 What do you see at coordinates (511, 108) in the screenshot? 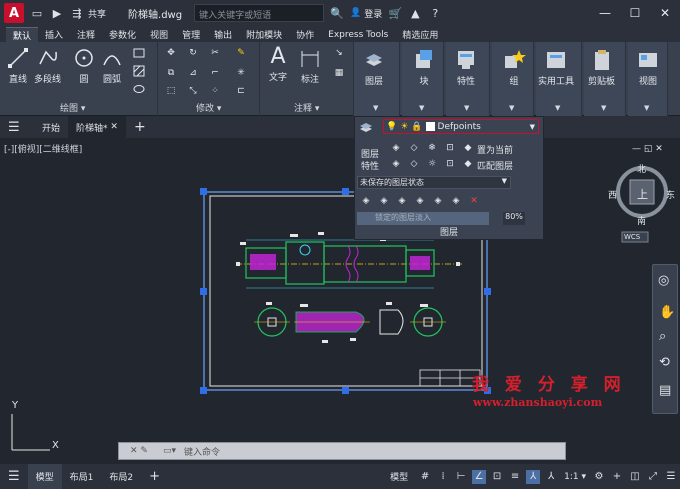
I see `group-expand-icon: ▼` at bounding box center [511, 108].